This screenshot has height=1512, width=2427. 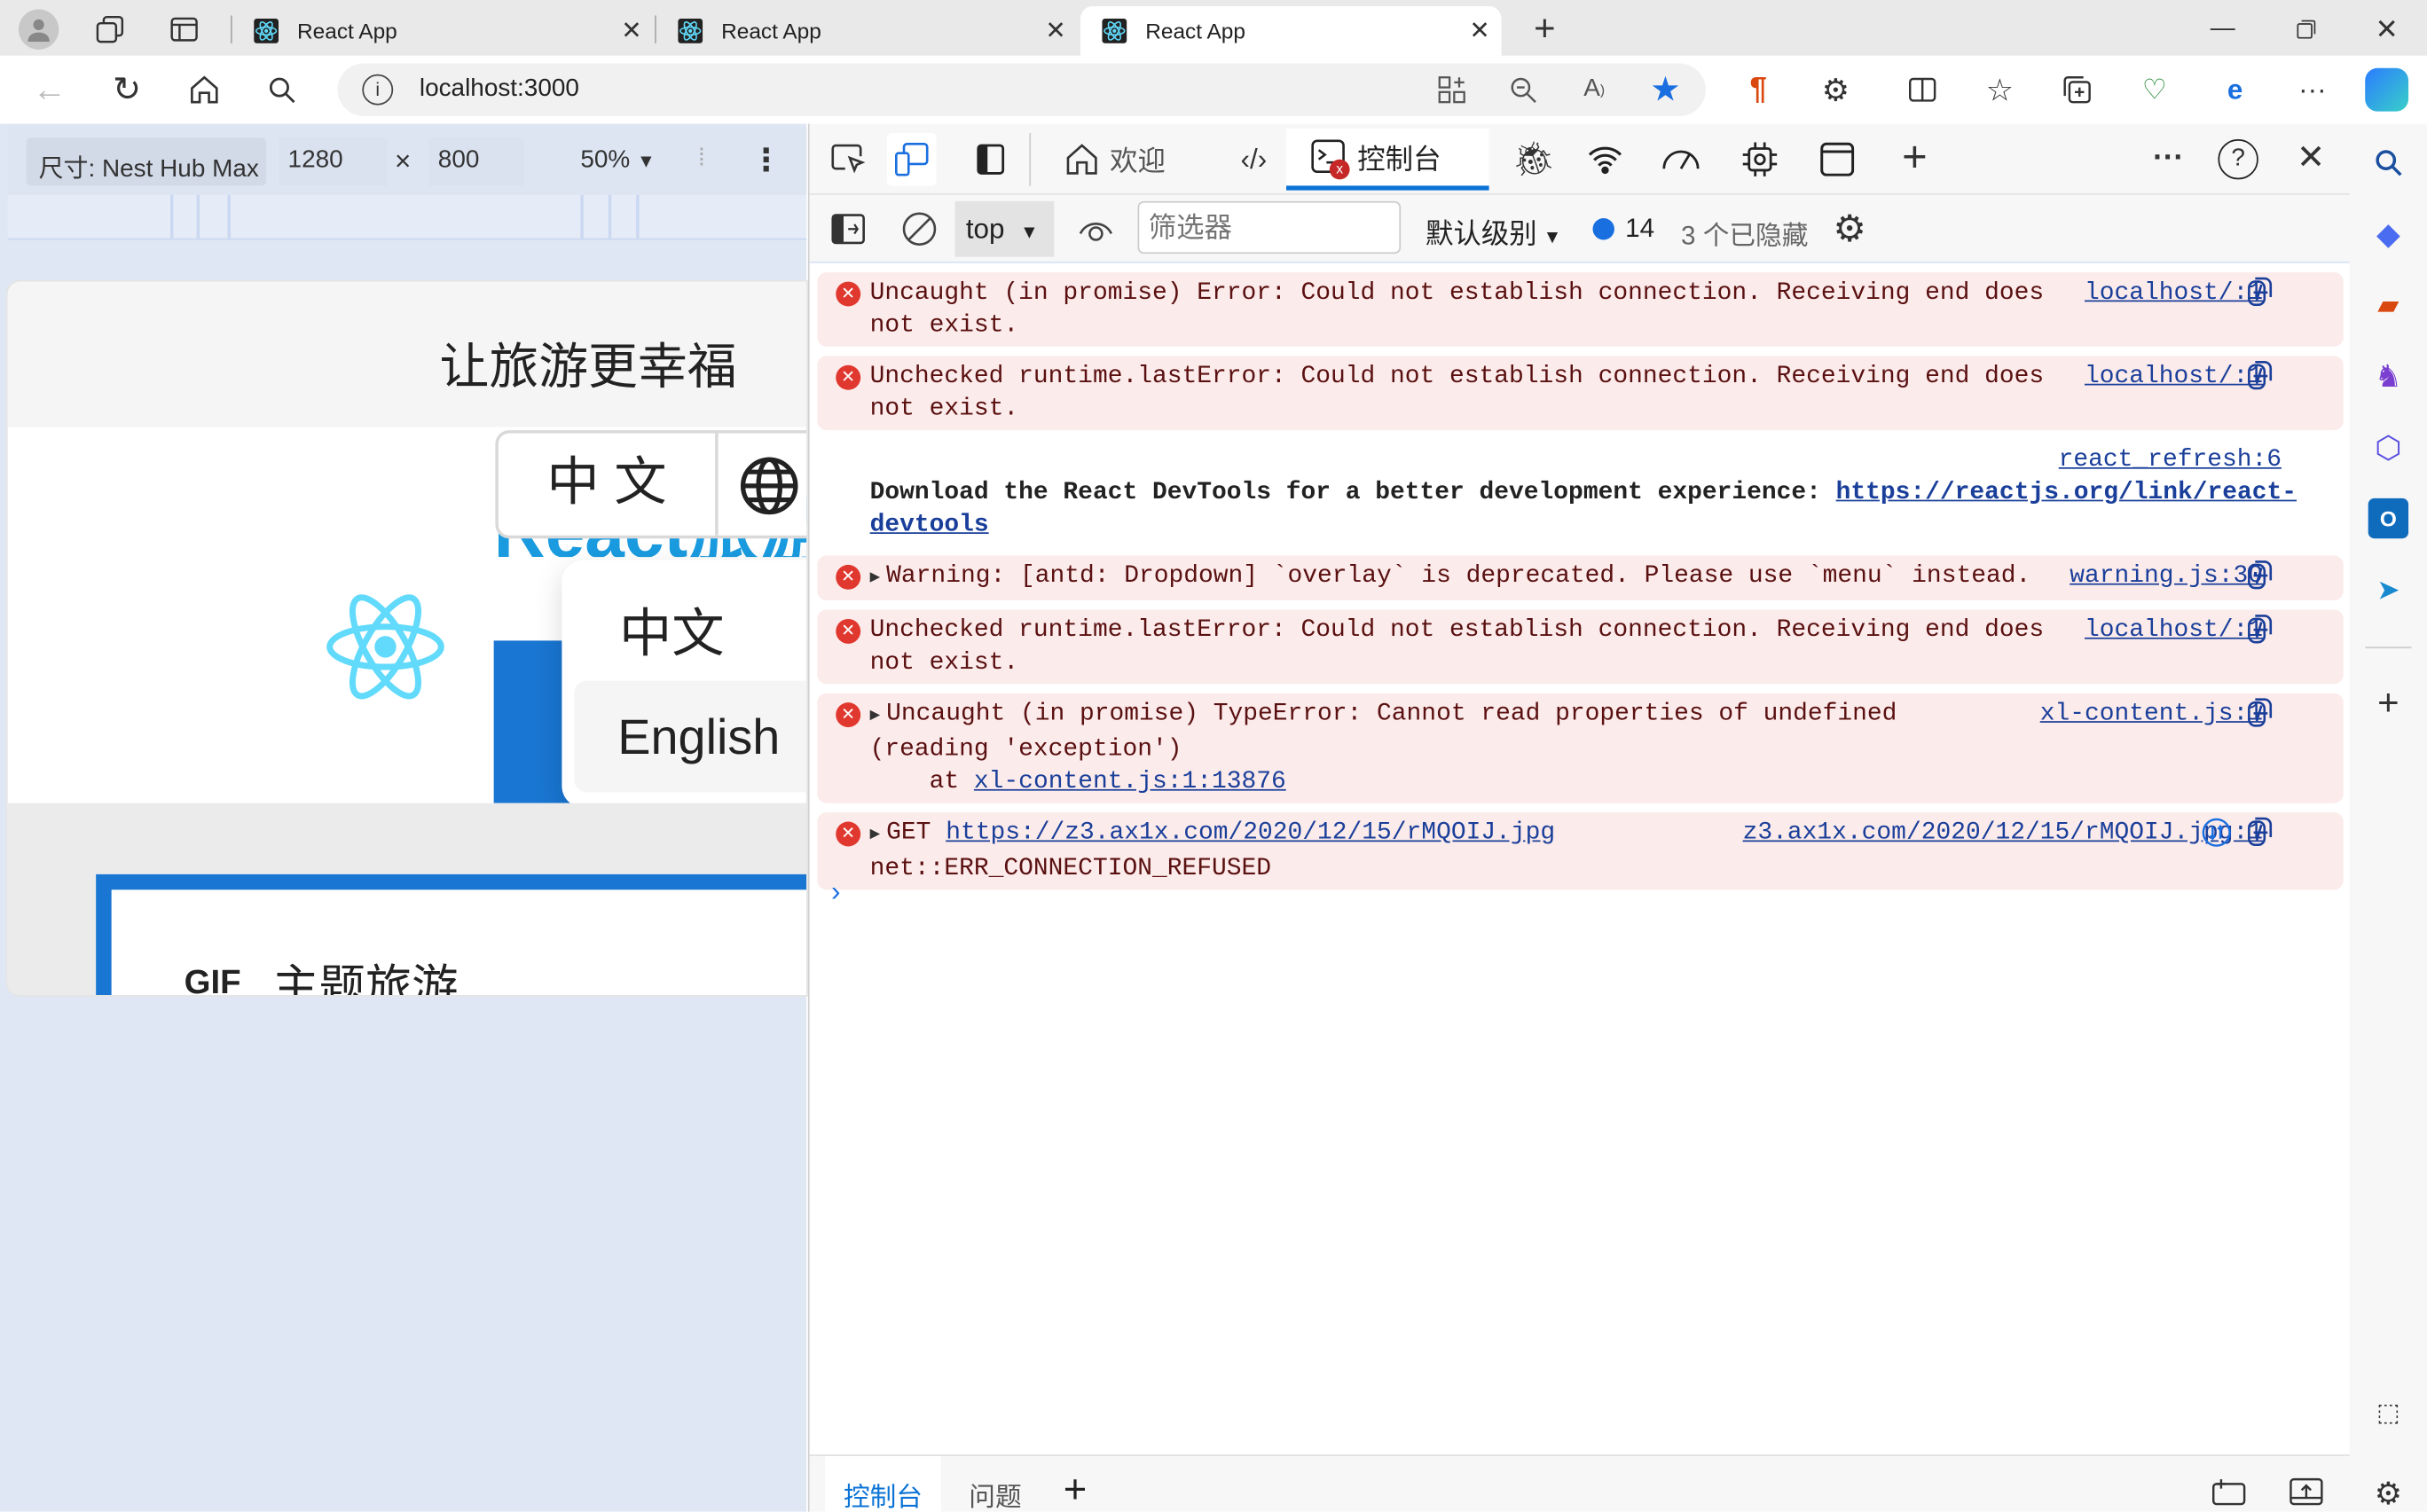 I want to click on sidebar-shopping-tag-icon: ◆, so click(x=2388, y=234).